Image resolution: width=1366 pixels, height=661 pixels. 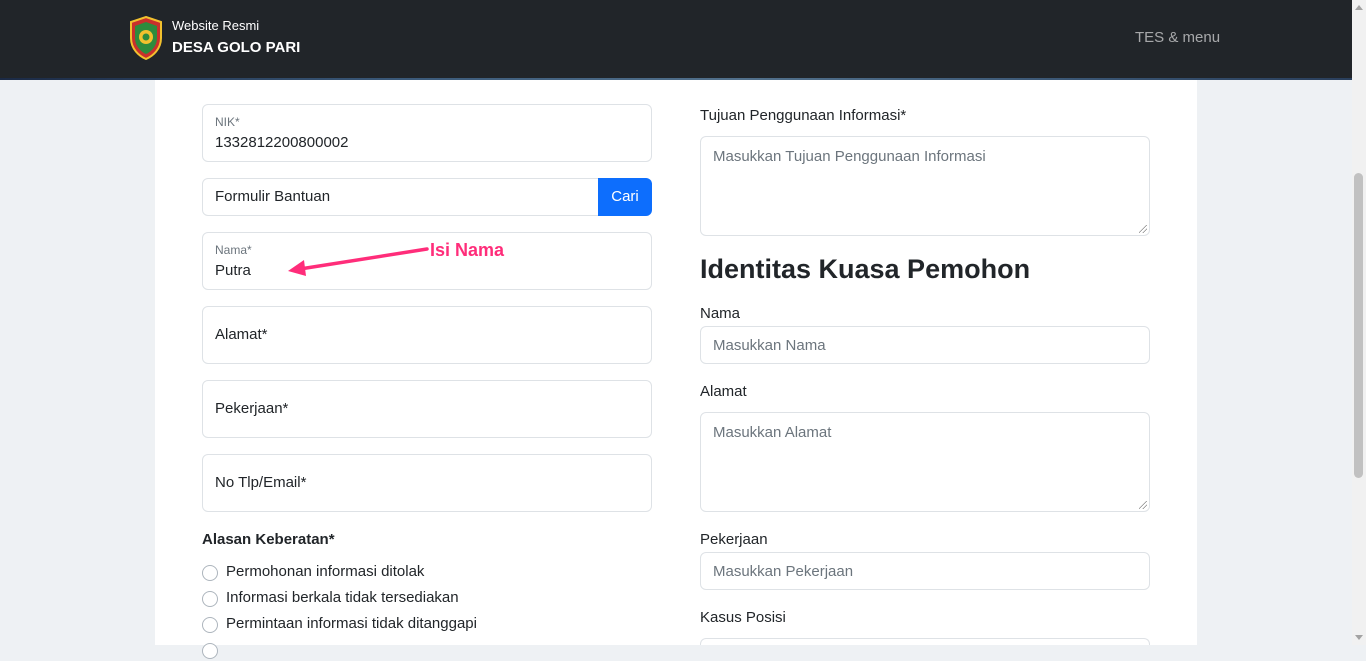 I want to click on cari-button: Cari, so click(x=625, y=197).